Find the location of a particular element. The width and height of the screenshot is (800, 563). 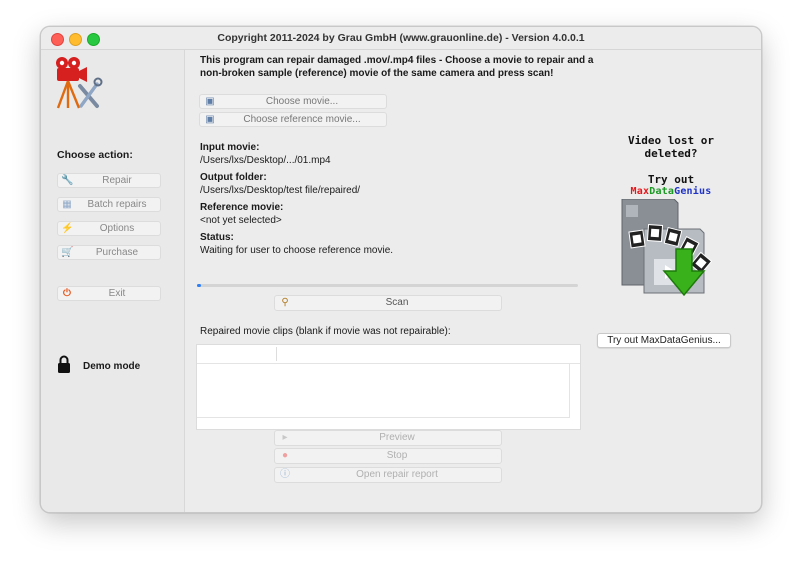

scan-button-label: Scan is located at coordinates (397, 302).